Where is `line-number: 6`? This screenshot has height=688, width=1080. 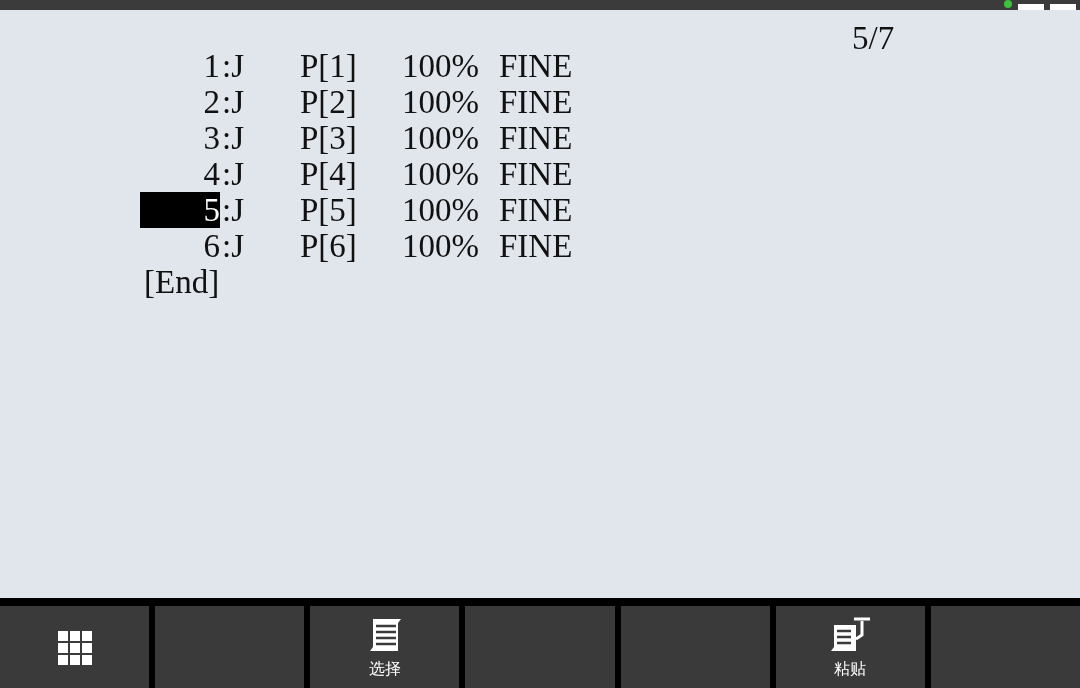 line-number: 6 is located at coordinates (180, 246).